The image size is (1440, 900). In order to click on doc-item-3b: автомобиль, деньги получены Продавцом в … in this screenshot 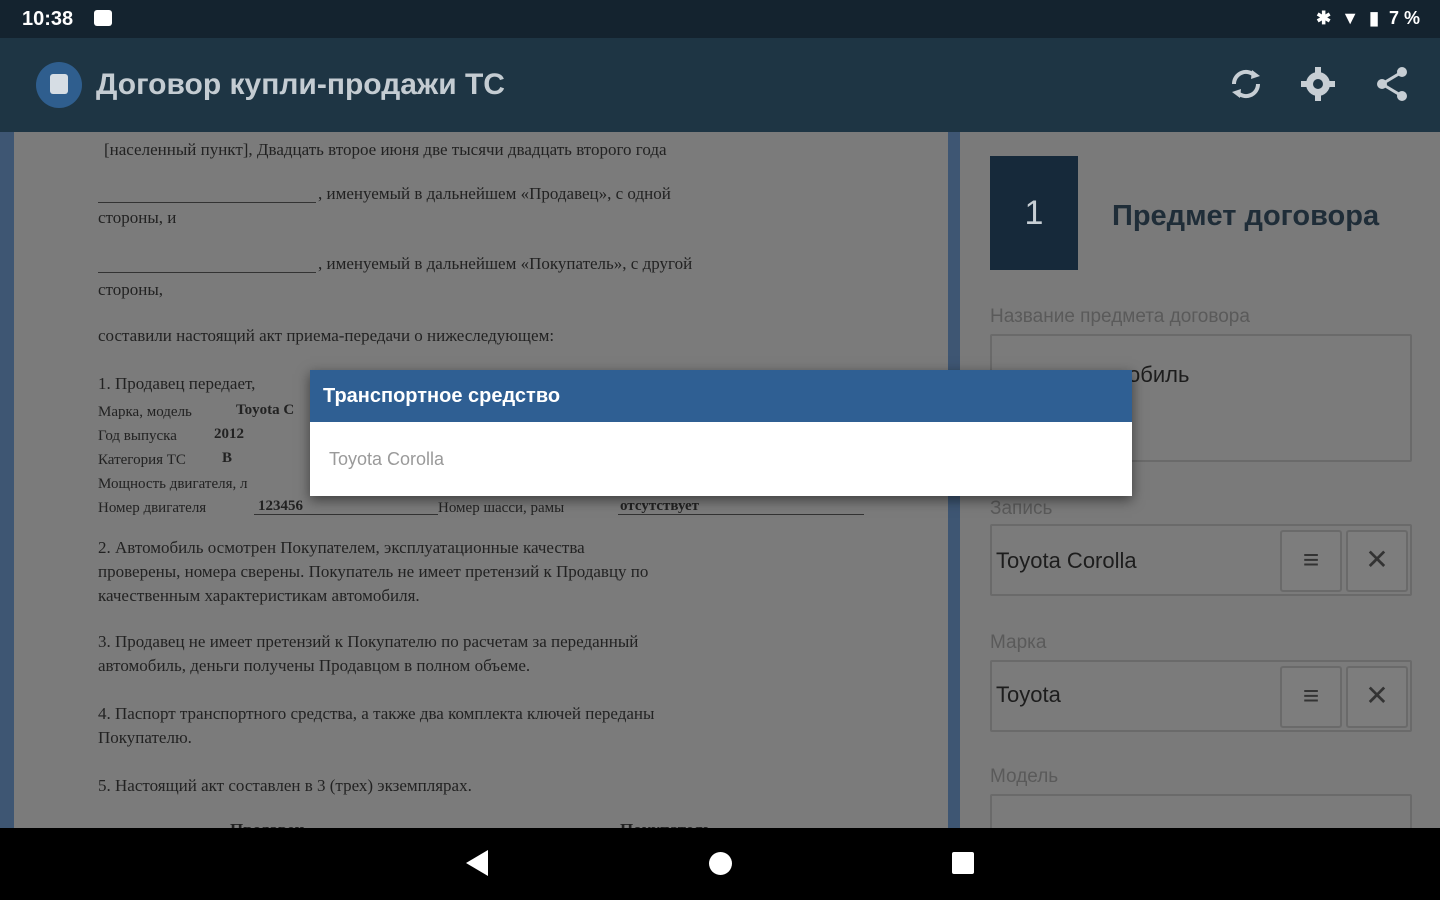, I will do `click(314, 665)`.